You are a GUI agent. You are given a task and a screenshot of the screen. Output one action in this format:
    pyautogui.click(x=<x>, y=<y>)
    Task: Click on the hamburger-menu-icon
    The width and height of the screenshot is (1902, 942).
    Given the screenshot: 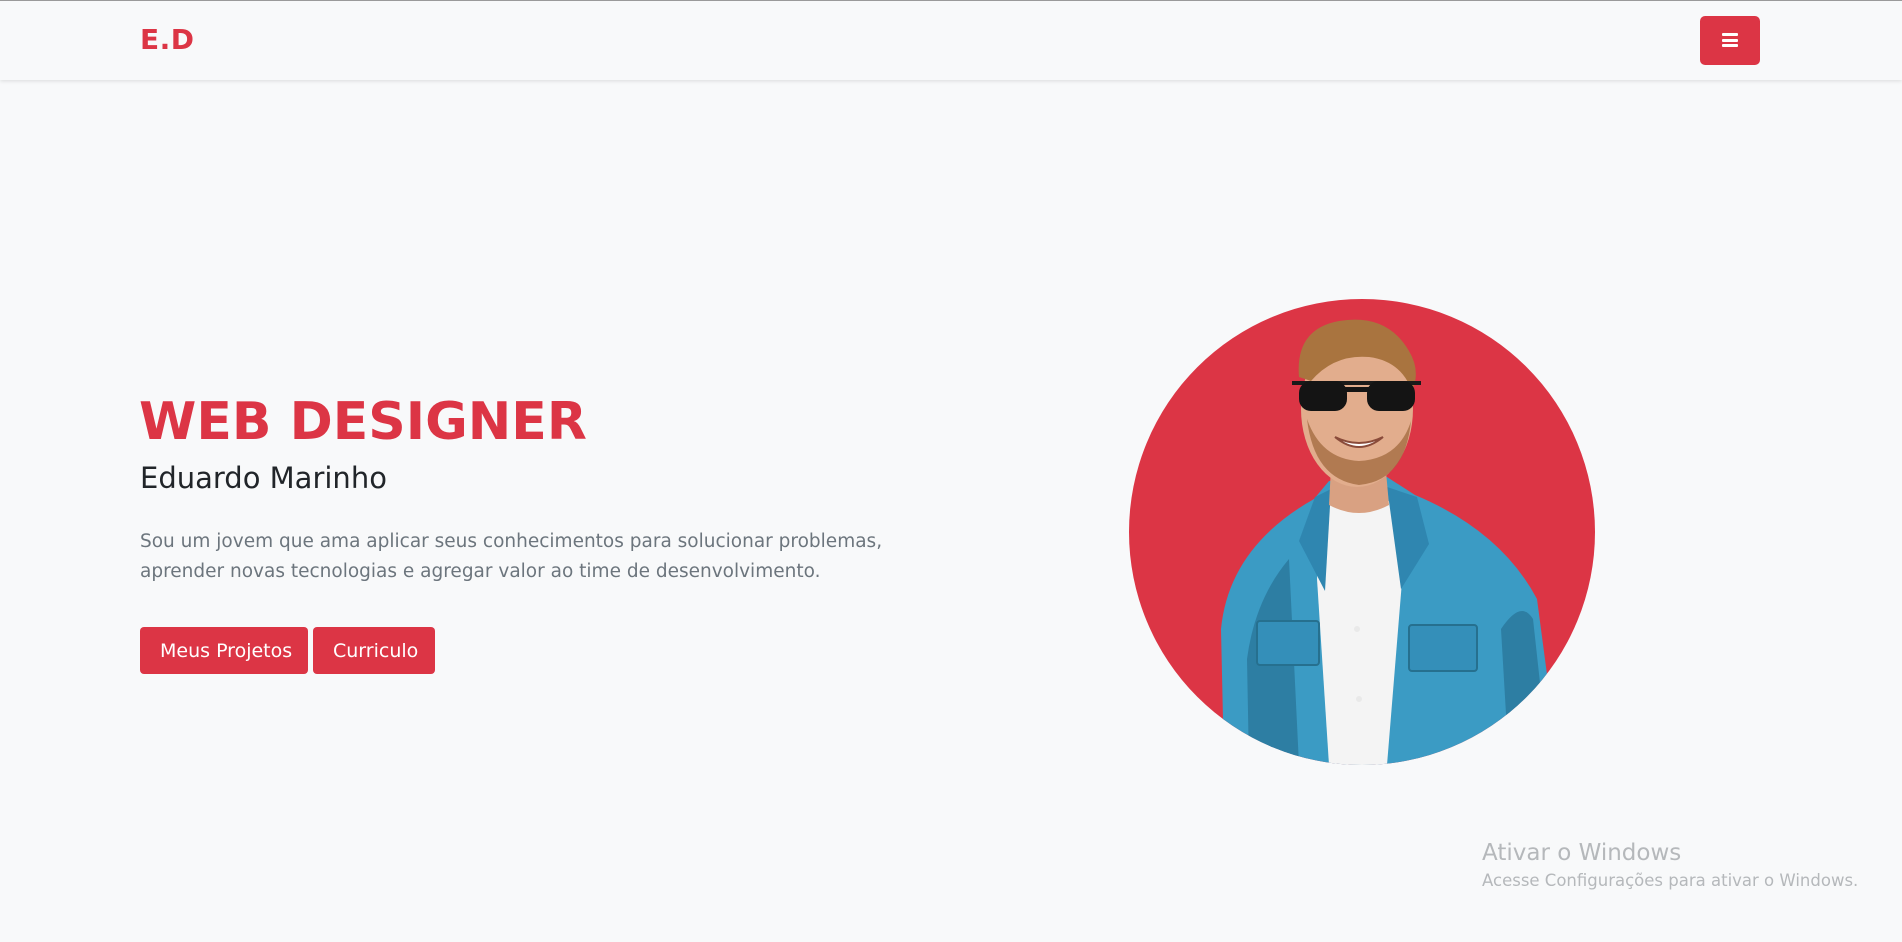 What is the action you would take?
    pyautogui.click(x=1730, y=40)
    